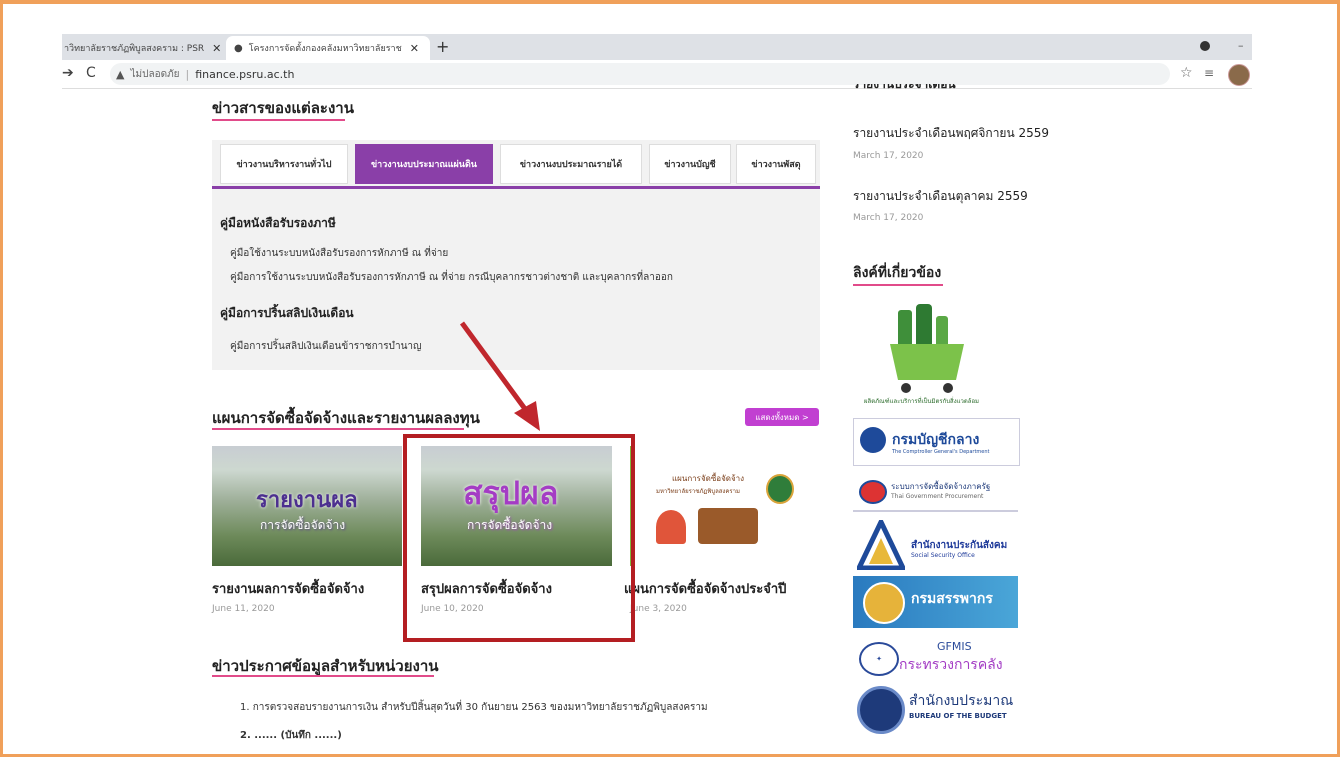 This screenshot has width=1340, height=757. What do you see at coordinates (283, 108) in the screenshot?
I see `section-title: ข่าวสารของแต่ละงาน` at bounding box center [283, 108].